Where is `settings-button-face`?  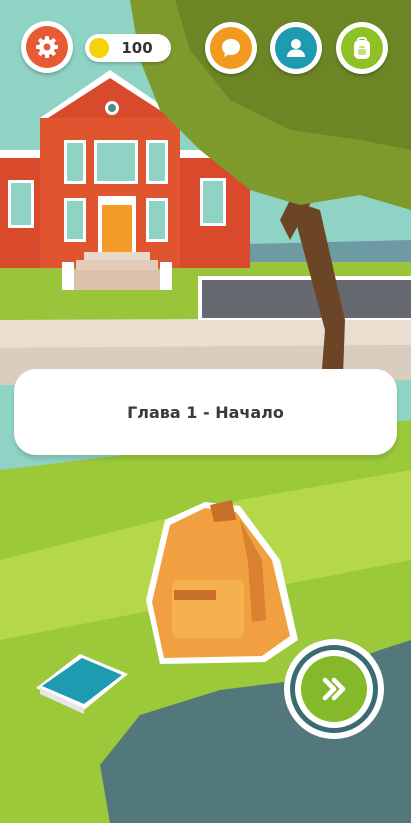
settings-button-face is located at coordinates (47, 47).